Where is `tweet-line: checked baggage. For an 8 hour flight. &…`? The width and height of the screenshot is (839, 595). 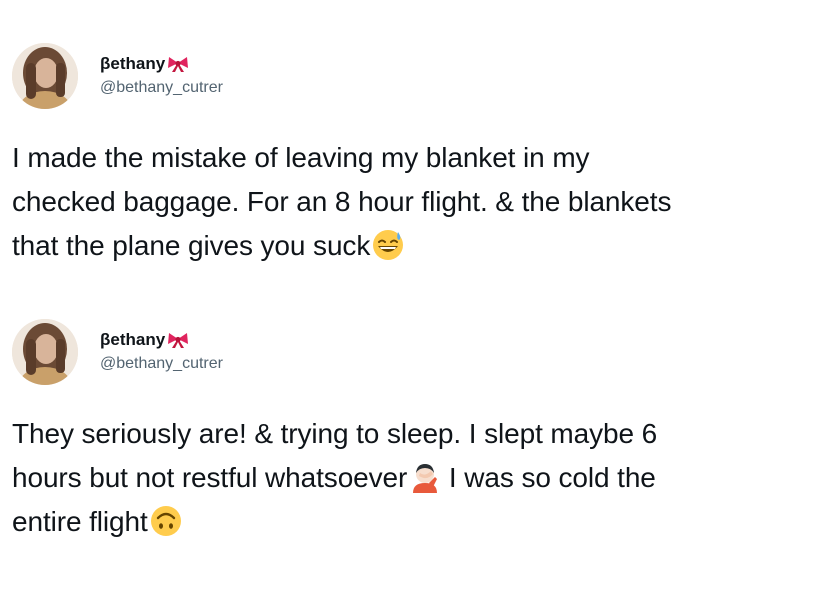
tweet-line: checked baggage. For an 8 hour flight. &… is located at coordinates (342, 201).